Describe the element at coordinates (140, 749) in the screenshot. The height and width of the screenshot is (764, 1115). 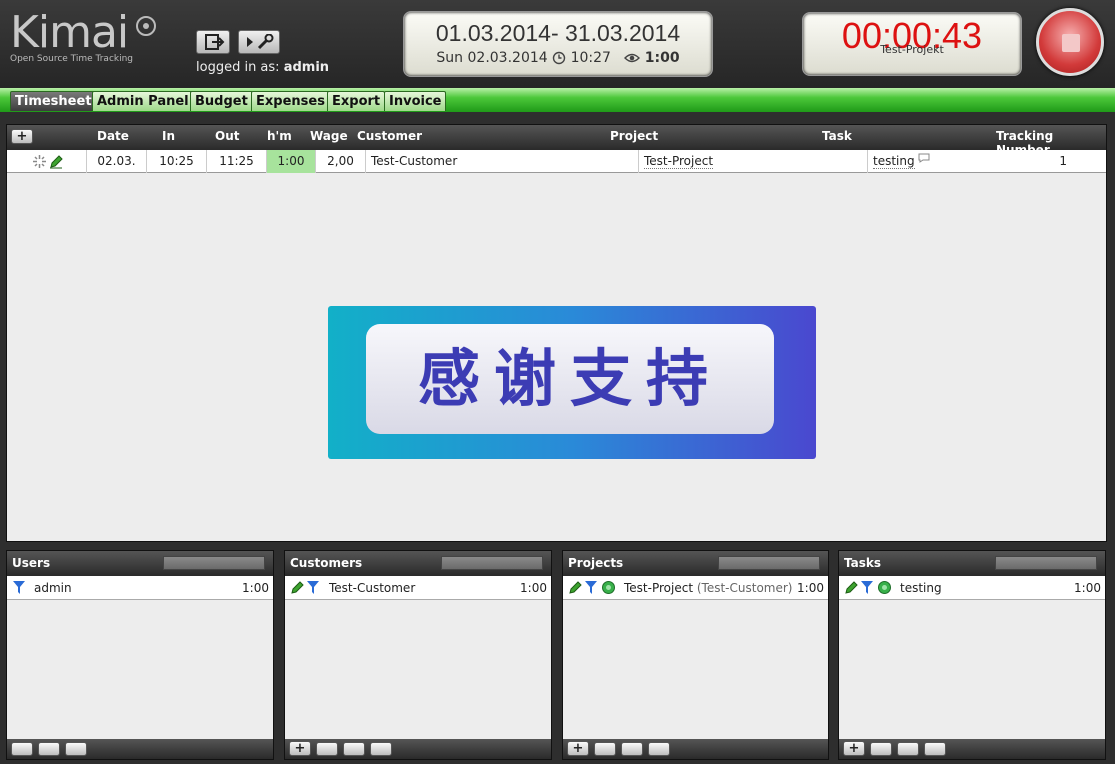
I see `users-panel-footer` at that location.